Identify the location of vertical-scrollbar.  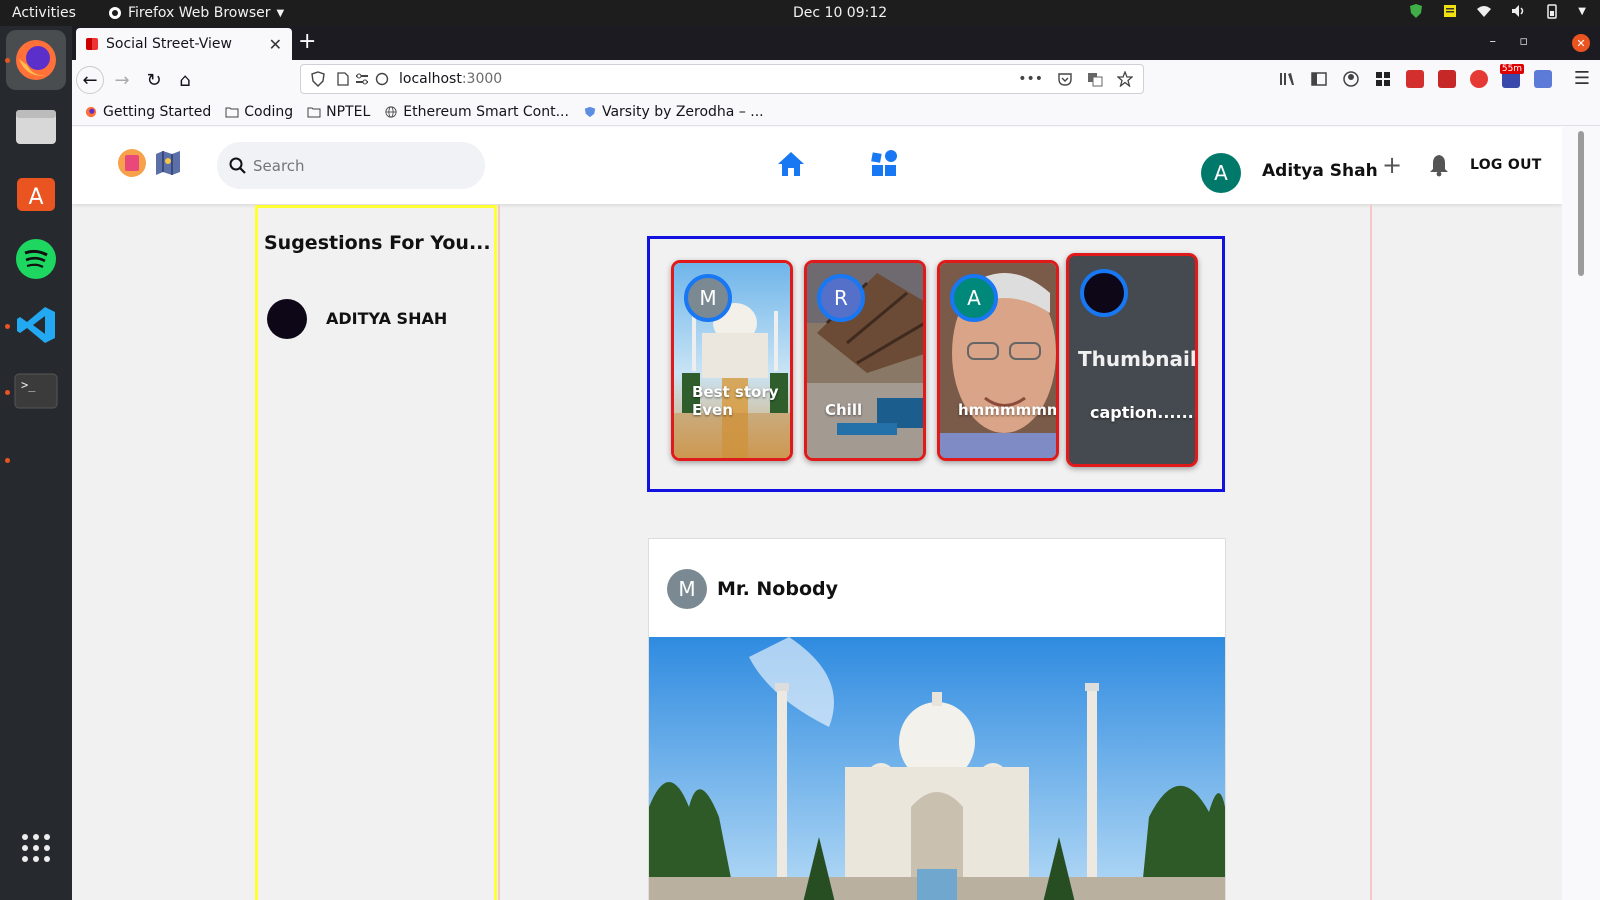
(1581, 513).